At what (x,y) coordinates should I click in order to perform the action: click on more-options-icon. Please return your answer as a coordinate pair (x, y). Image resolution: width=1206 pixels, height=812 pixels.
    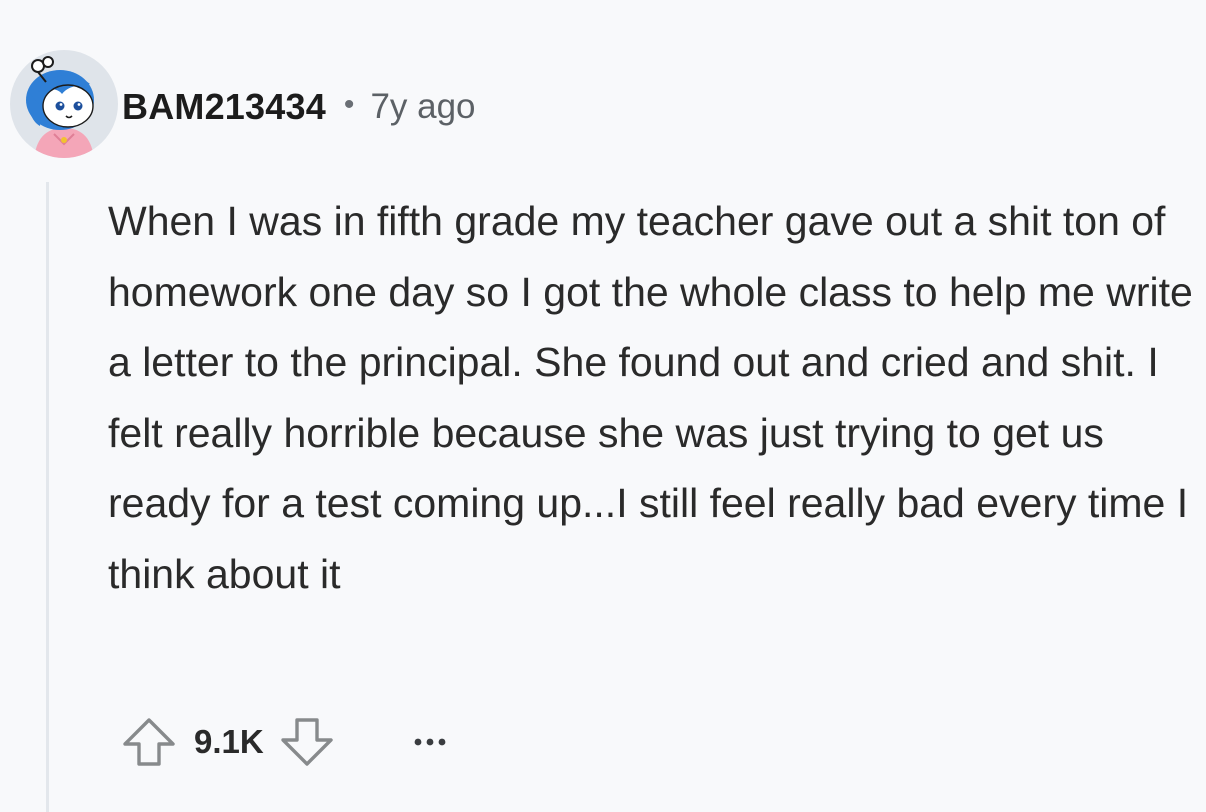
    Looking at the image, I should click on (430, 742).